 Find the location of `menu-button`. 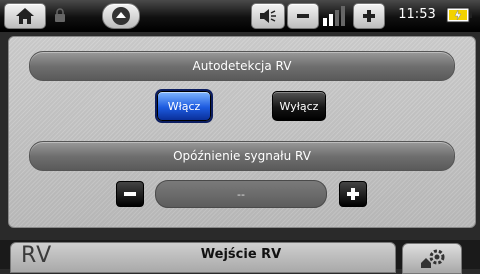

menu-button is located at coordinates (121, 16).